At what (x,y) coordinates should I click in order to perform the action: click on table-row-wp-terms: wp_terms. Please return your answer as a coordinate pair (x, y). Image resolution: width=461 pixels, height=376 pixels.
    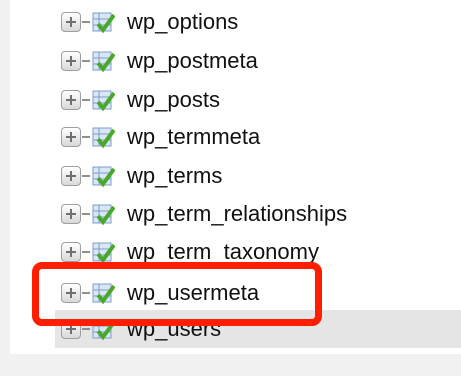
    Looking at the image, I should click on (258, 176).